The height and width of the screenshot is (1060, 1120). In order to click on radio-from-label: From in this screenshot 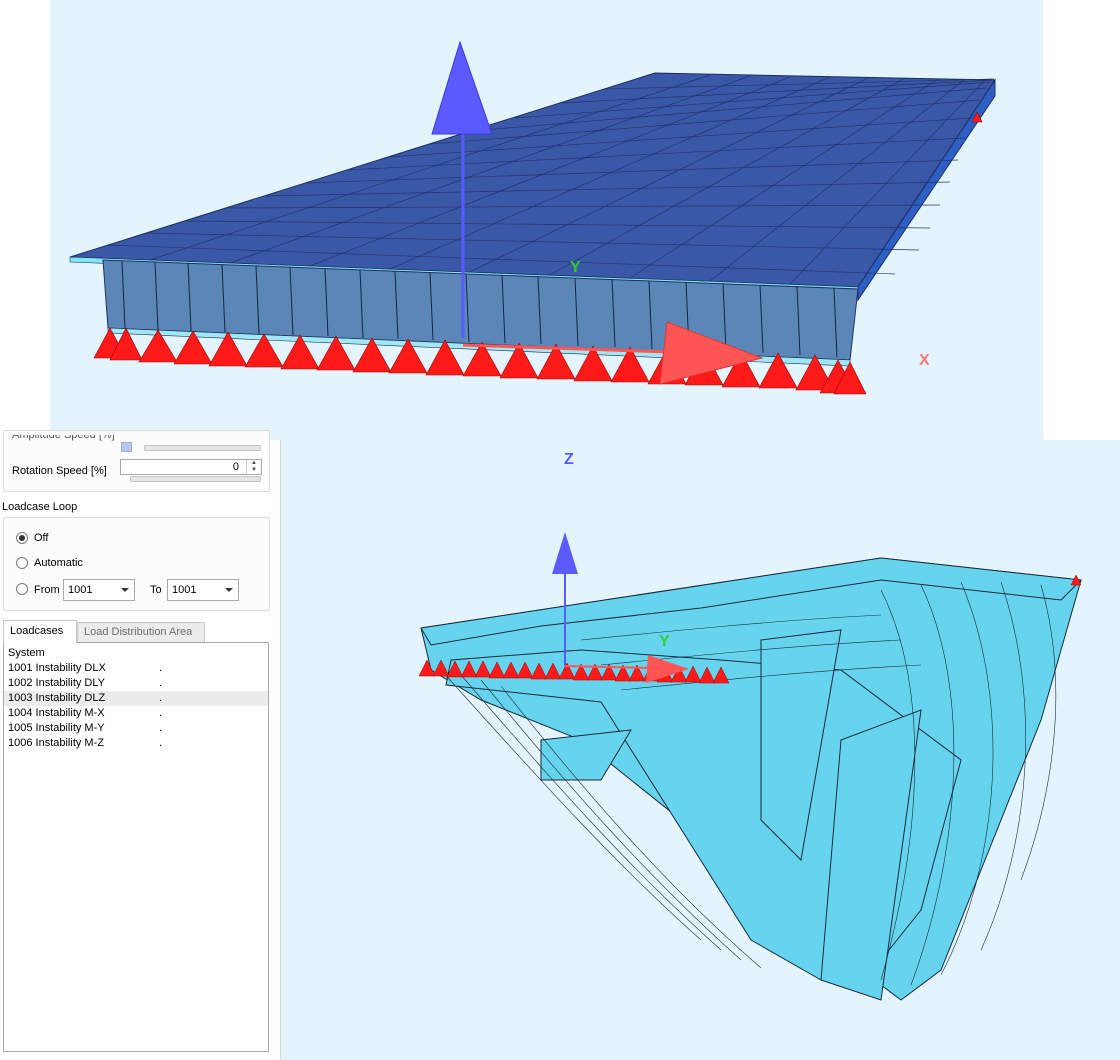, I will do `click(47, 590)`.